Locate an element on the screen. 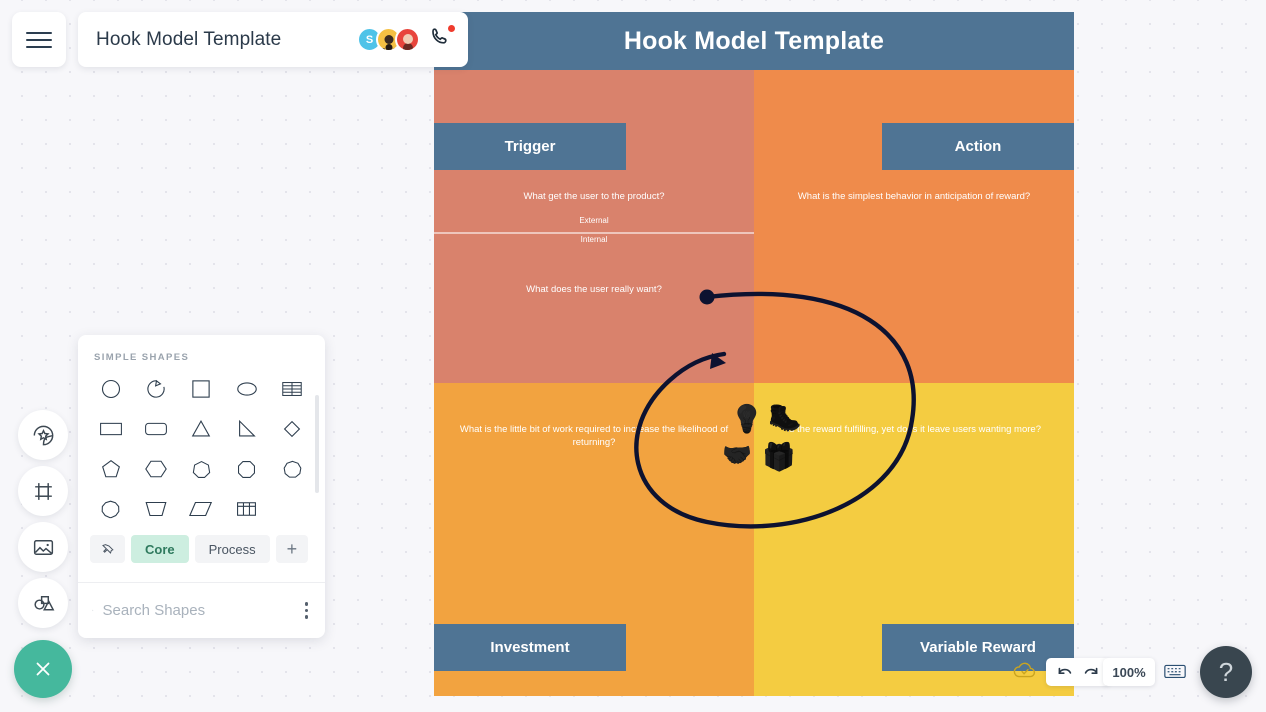 The height and width of the screenshot is (712, 1266). divider-label-external: External is located at coordinates (594, 220).